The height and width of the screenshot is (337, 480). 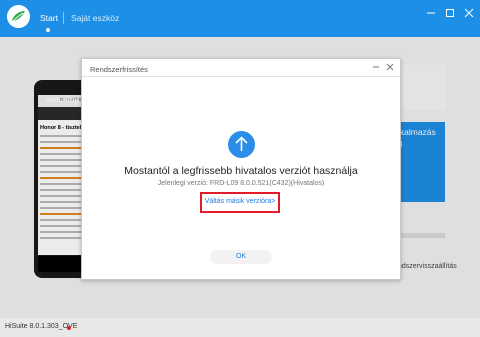 I want to click on nav-tab-start: Start, so click(x=49, y=18).